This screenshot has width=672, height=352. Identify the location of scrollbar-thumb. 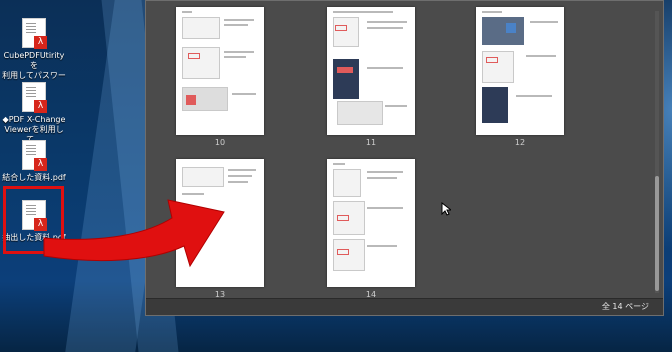
(657, 233).